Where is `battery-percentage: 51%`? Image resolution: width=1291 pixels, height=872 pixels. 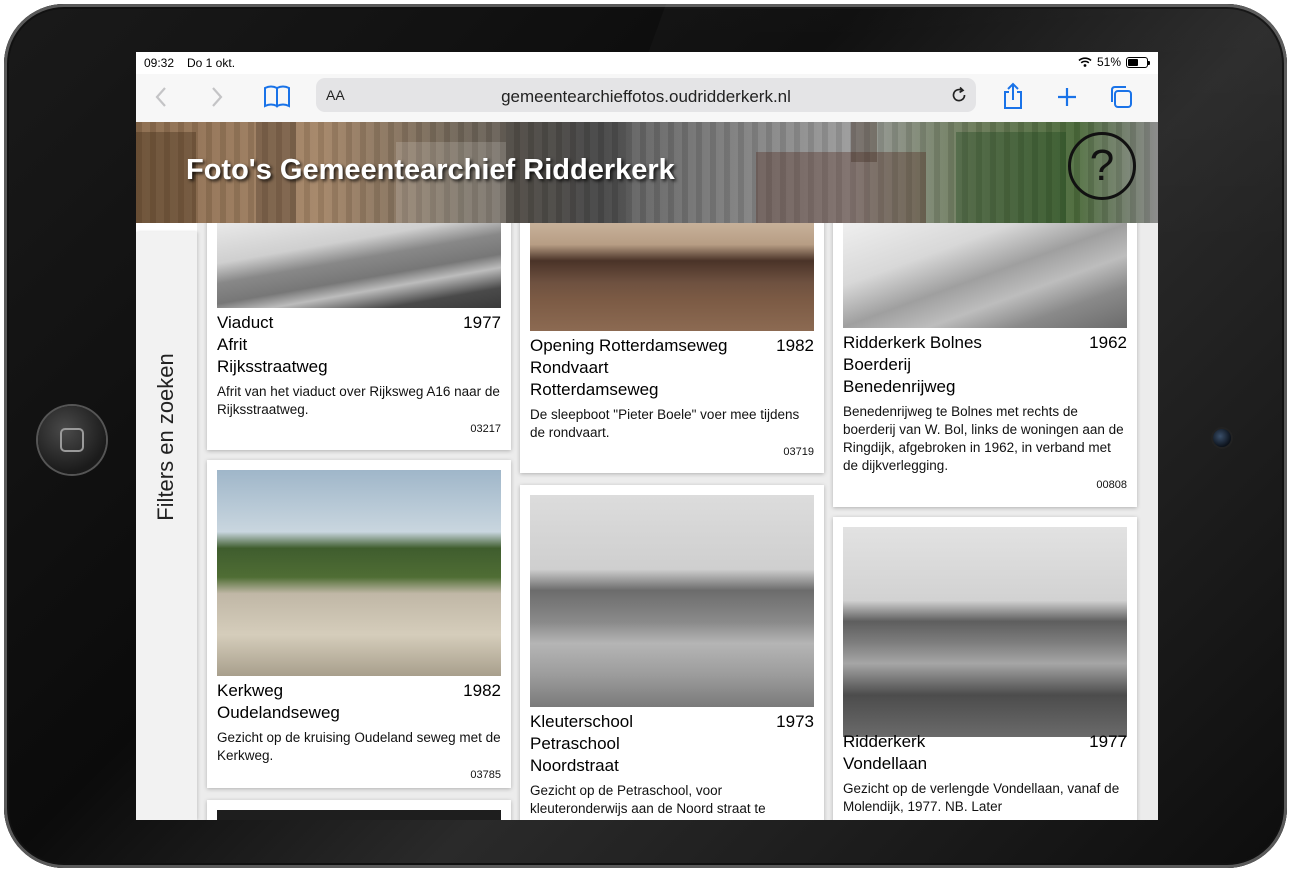 battery-percentage: 51% is located at coordinates (1108, 62).